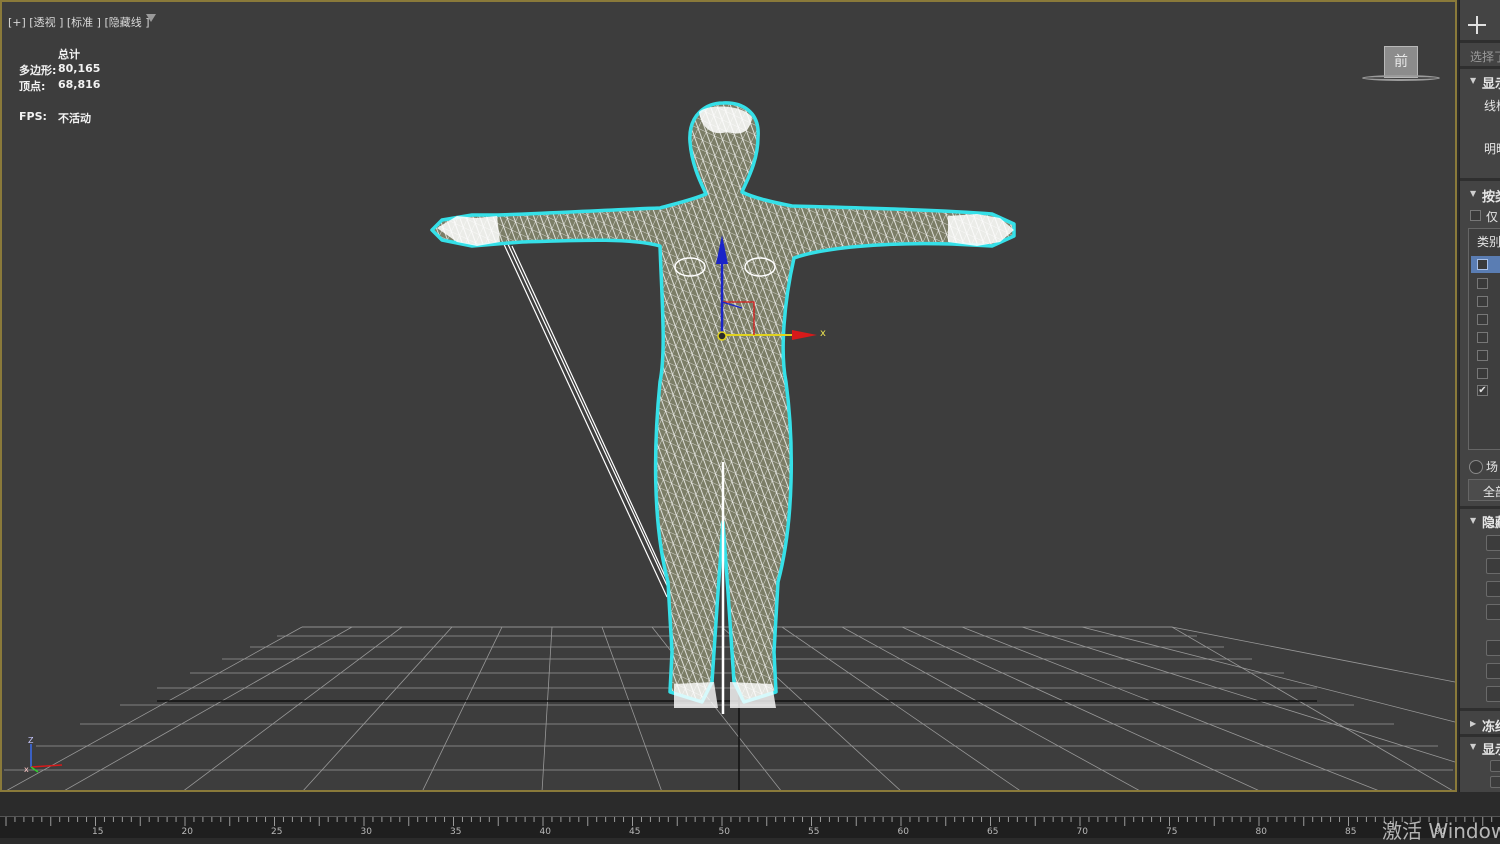  I want to click on timeline-tick-label: 60, so click(903, 832).